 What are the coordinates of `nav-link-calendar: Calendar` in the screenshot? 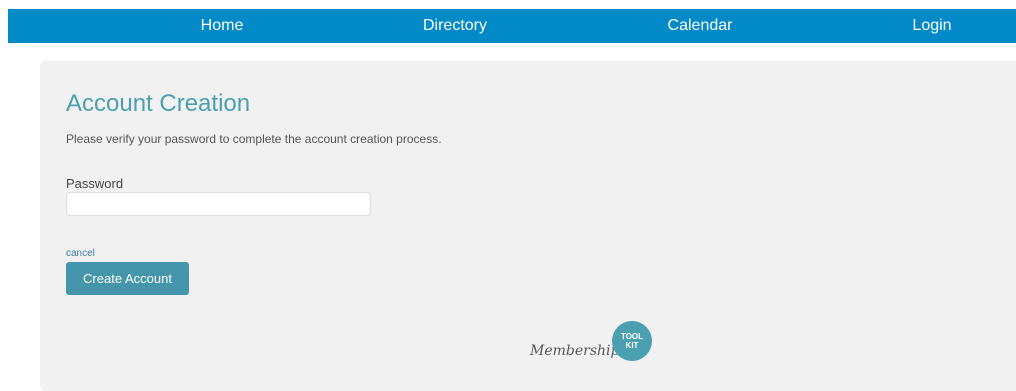 It's located at (700, 26).